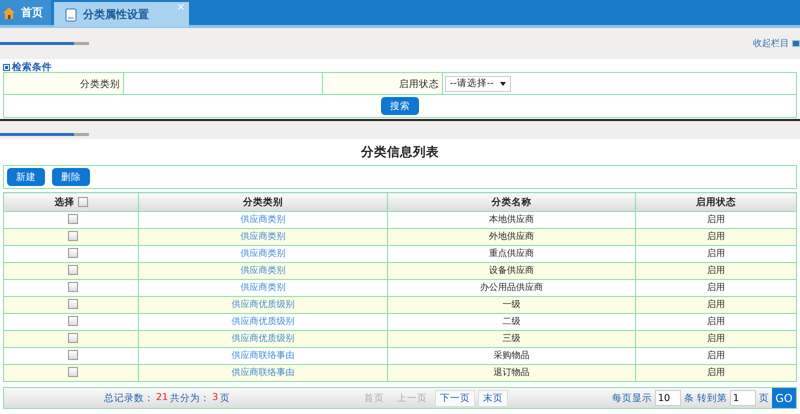 This screenshot has width=800, height=414. Describe the element at coordinates (32, 67) in the screenshot. I see `section-title: 检索条件` at that location.